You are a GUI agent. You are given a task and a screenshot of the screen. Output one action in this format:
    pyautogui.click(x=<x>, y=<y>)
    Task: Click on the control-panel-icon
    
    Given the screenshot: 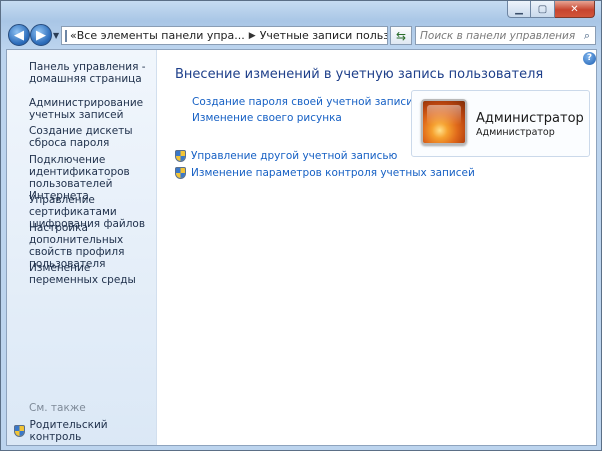 What is the action you would take?
    pyautogui.click(x=66, y=35)
    